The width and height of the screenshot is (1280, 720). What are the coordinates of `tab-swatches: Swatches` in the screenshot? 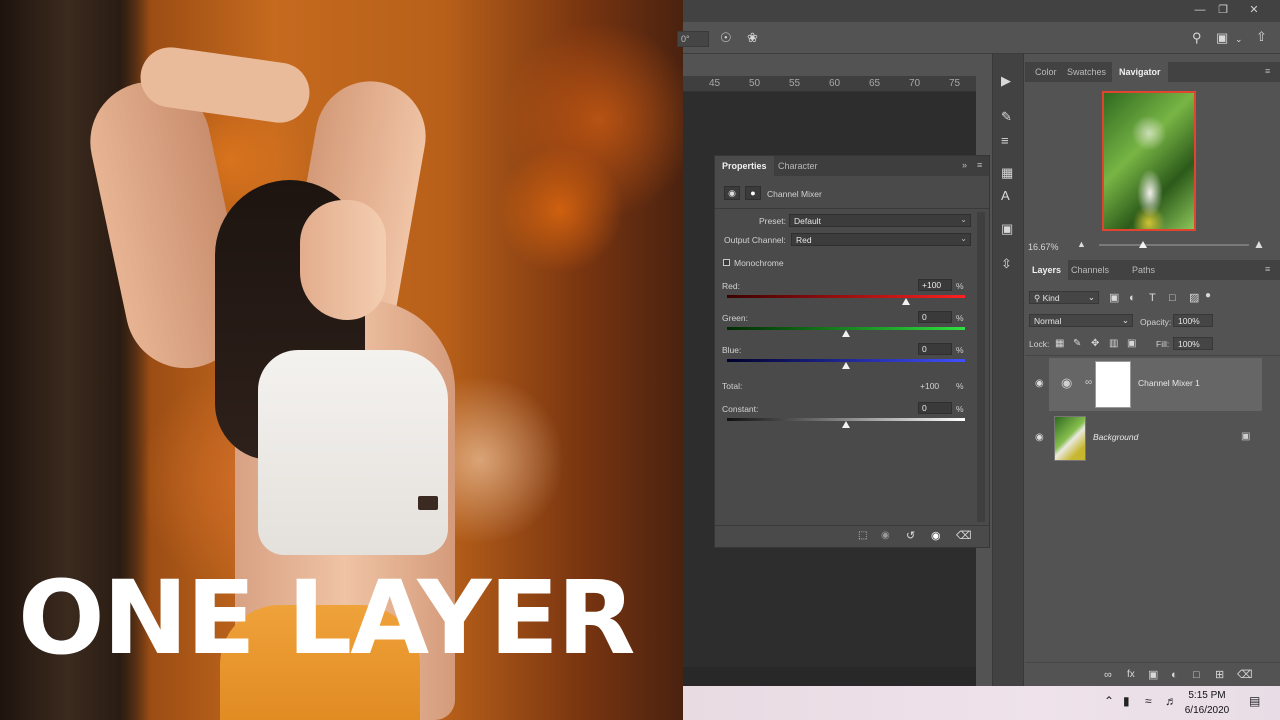 It's located at (1086, 72).